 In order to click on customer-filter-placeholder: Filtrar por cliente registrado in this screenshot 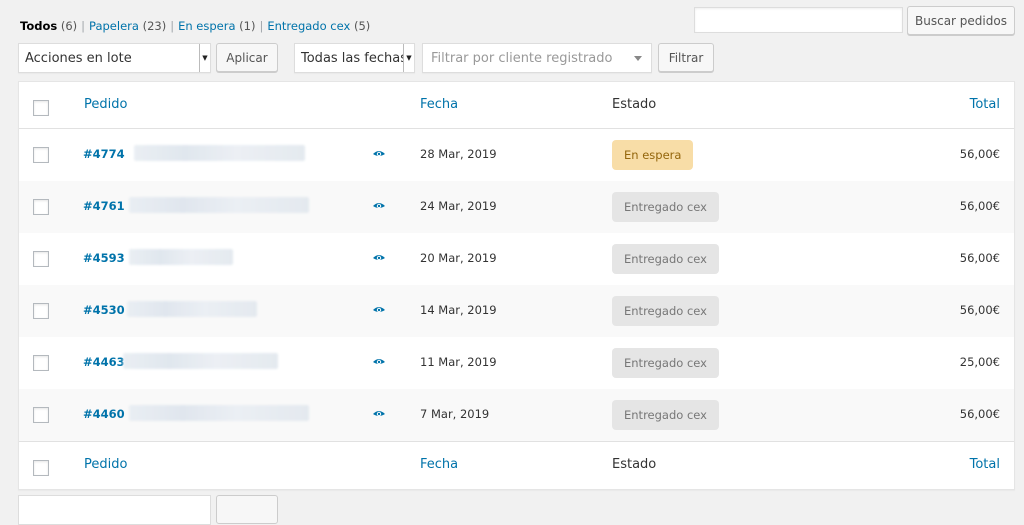, I will do `click(522, 58)`.